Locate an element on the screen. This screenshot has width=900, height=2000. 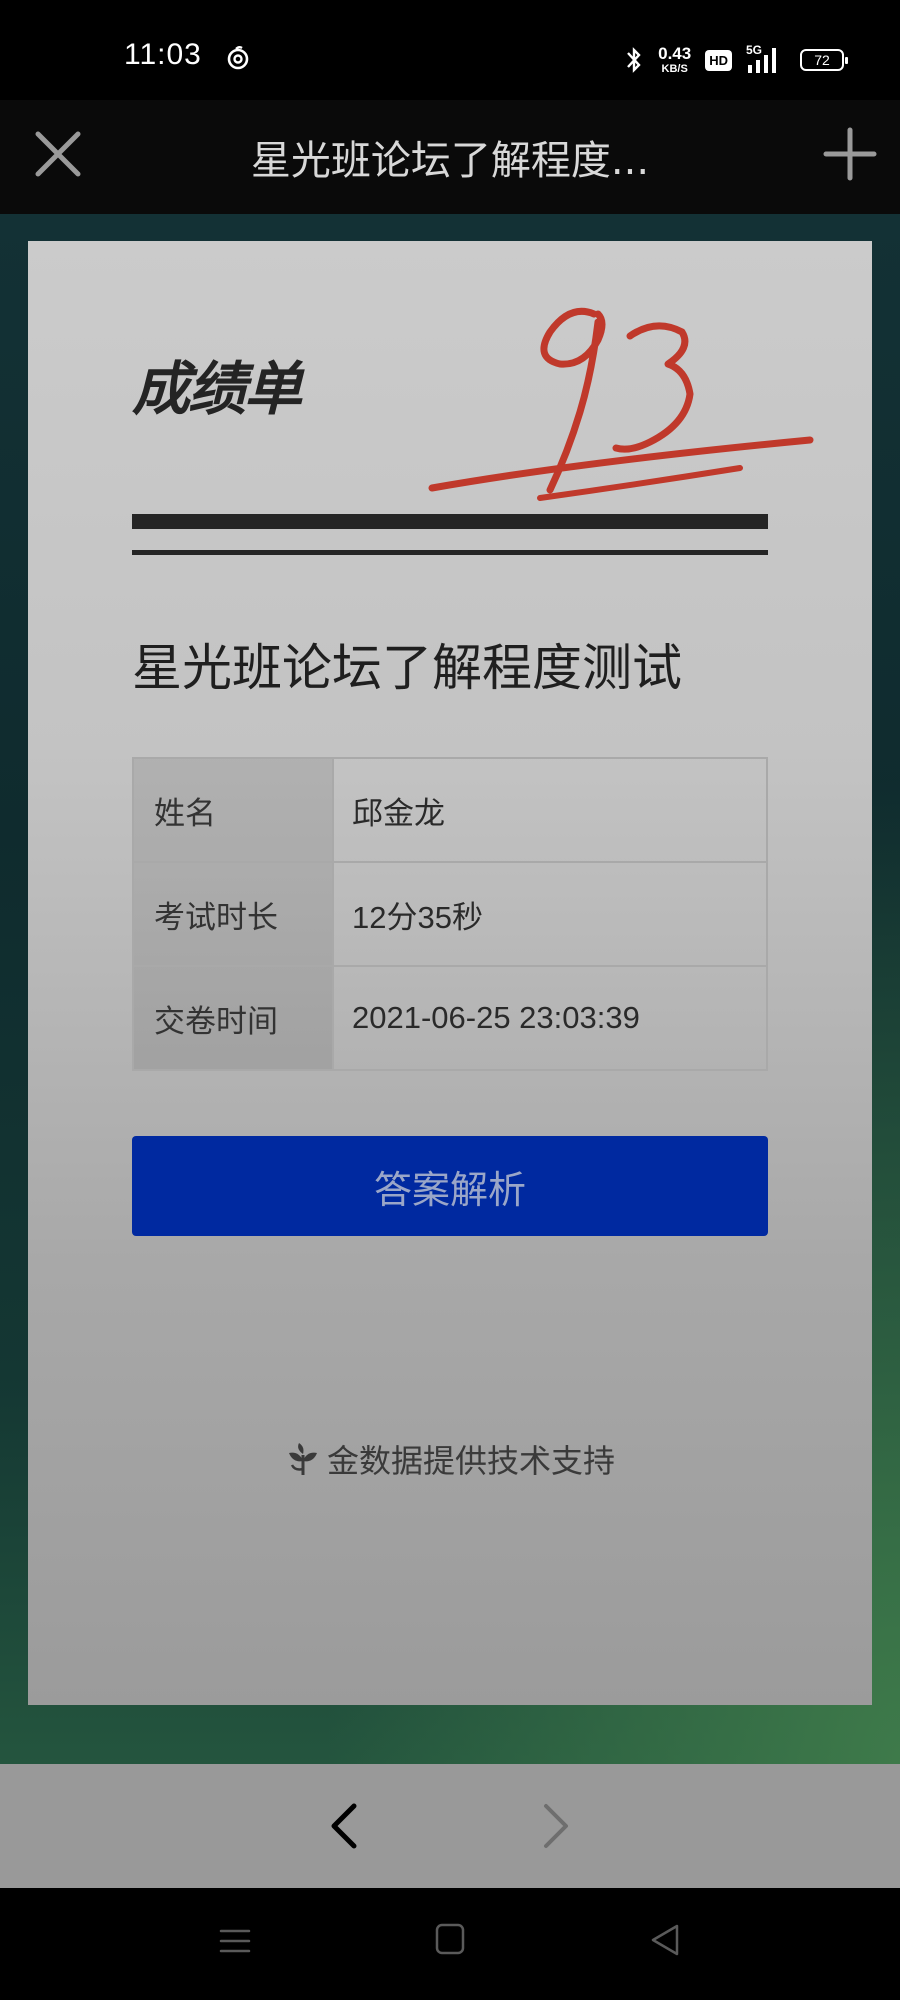
battery-level: 72 is located at coordinates (822, 60).